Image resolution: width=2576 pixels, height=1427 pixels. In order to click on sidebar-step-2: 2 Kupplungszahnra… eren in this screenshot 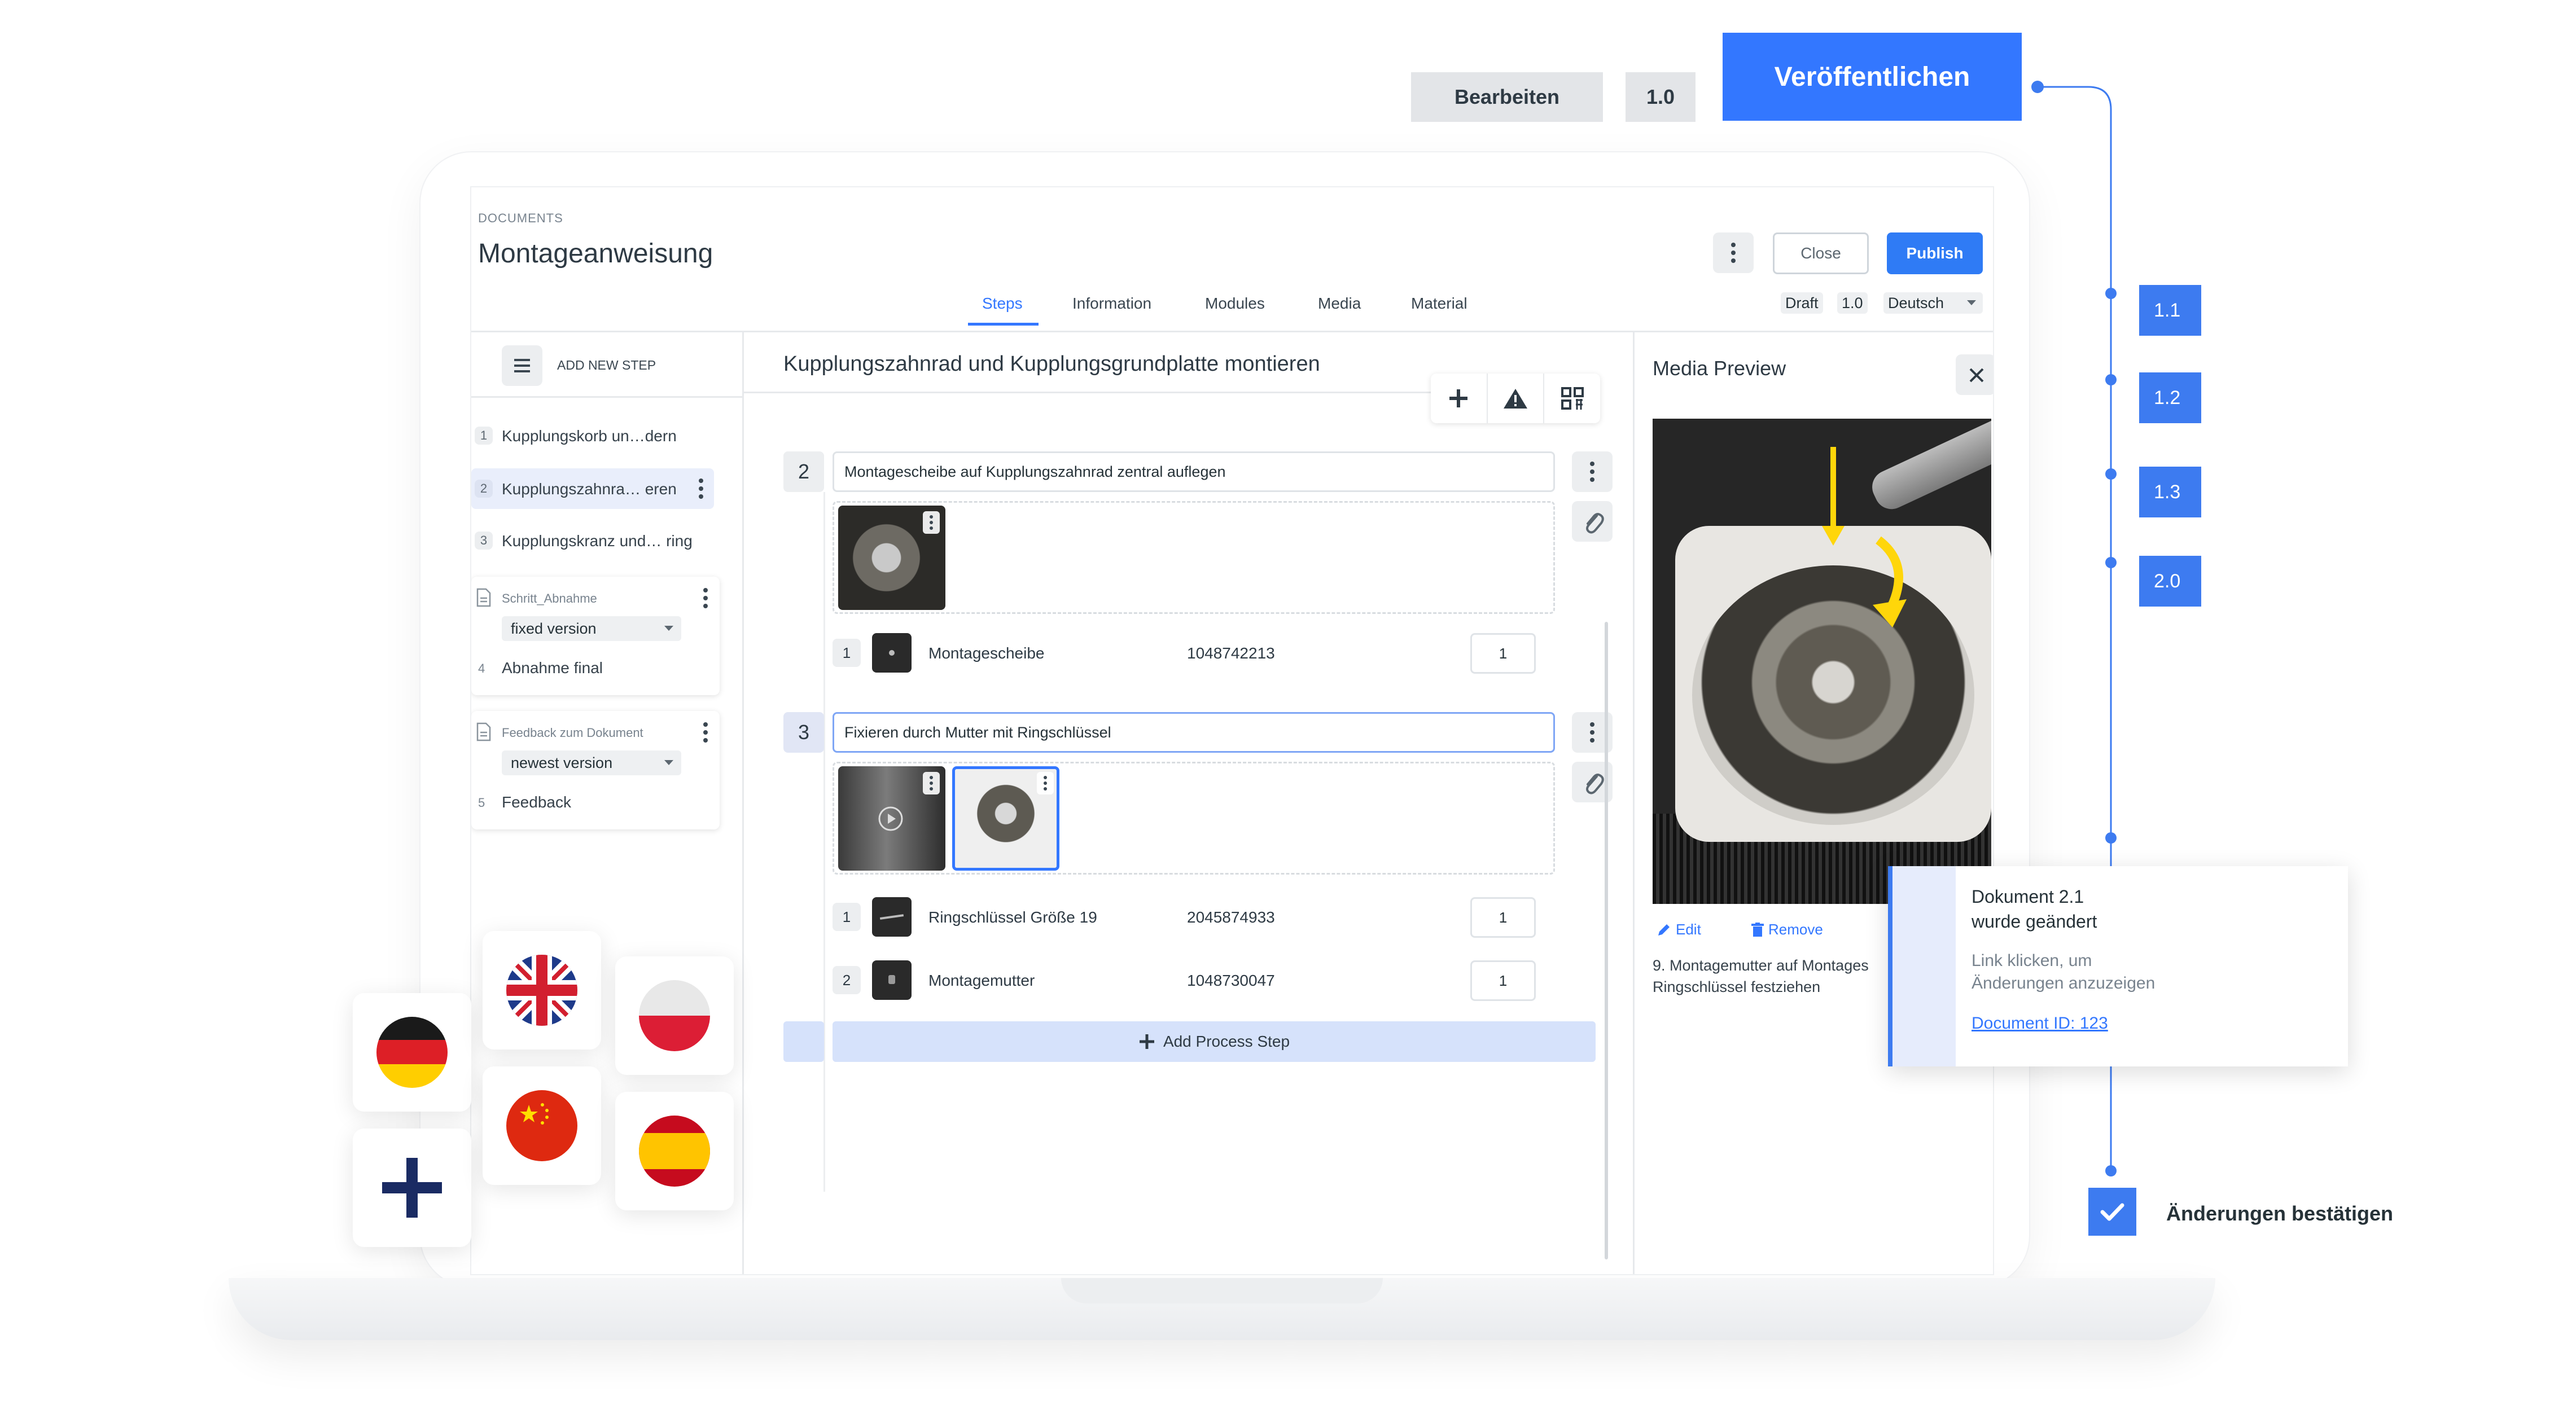, I will do `click(592, 488)`.